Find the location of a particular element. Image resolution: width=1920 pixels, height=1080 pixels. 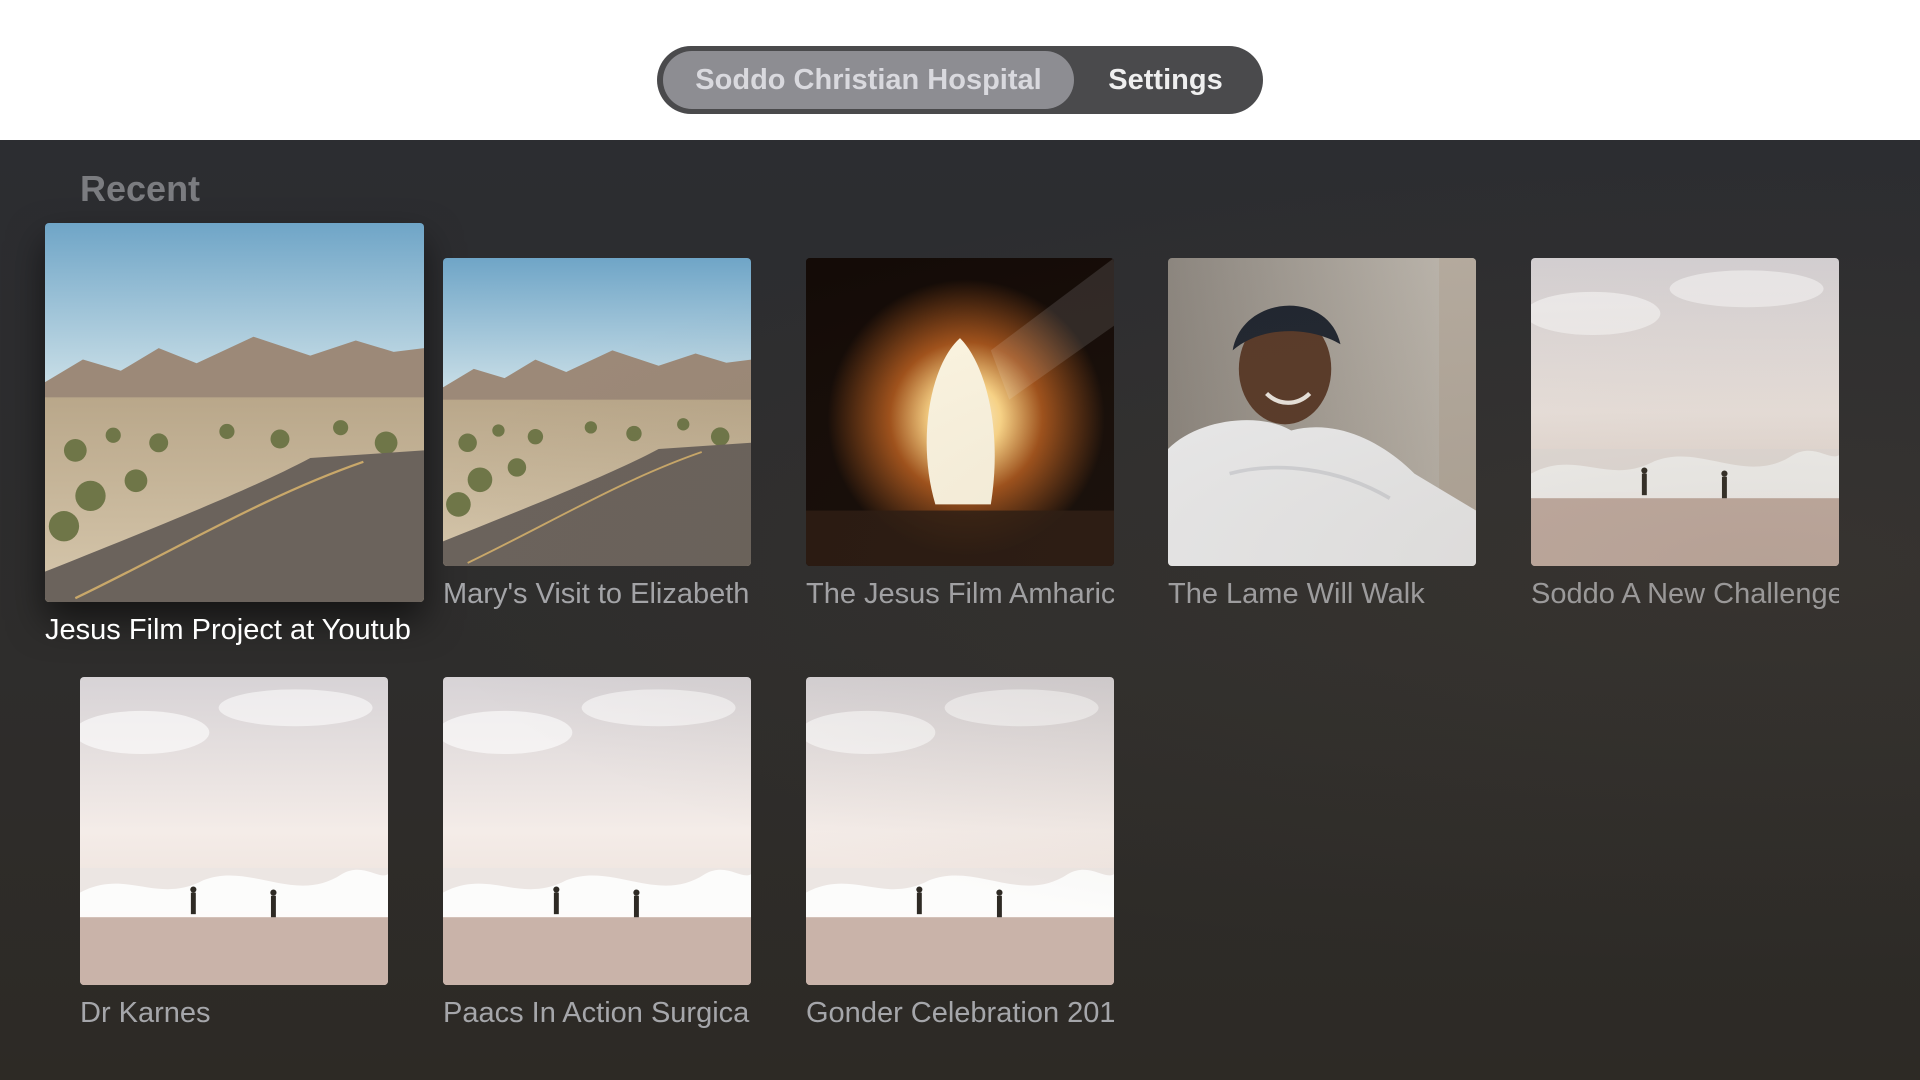

video-title: Soddo A New Challenge is located at coordinates (1685, 594).